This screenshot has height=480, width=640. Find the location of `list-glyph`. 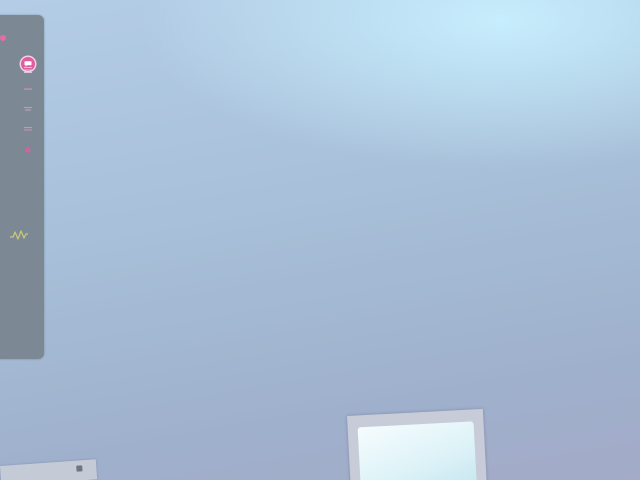

list-glyph is located at coordinates (28, 70).